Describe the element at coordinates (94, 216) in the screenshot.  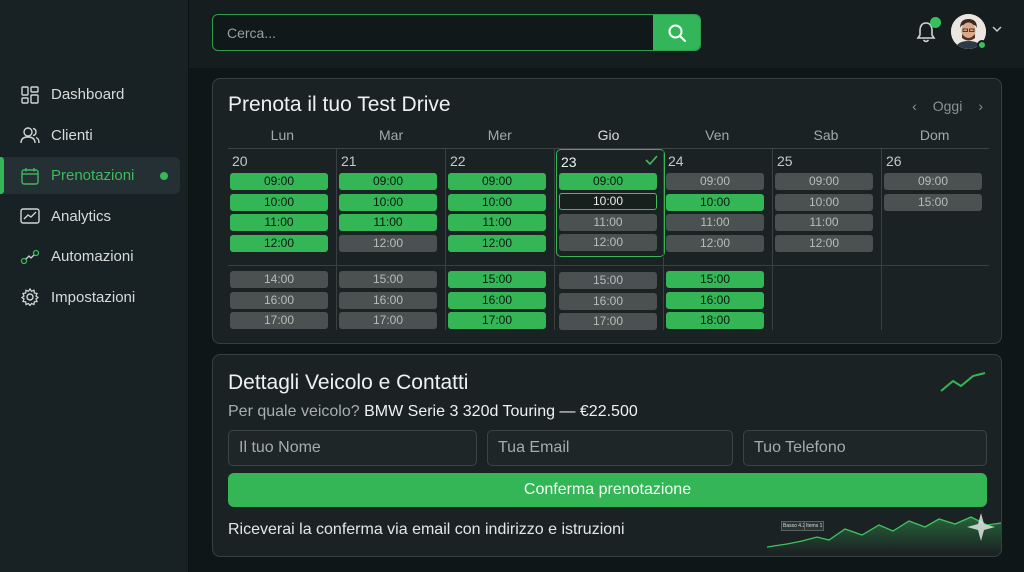
I see `sidebar-item-analytics: Analytics` at that location.